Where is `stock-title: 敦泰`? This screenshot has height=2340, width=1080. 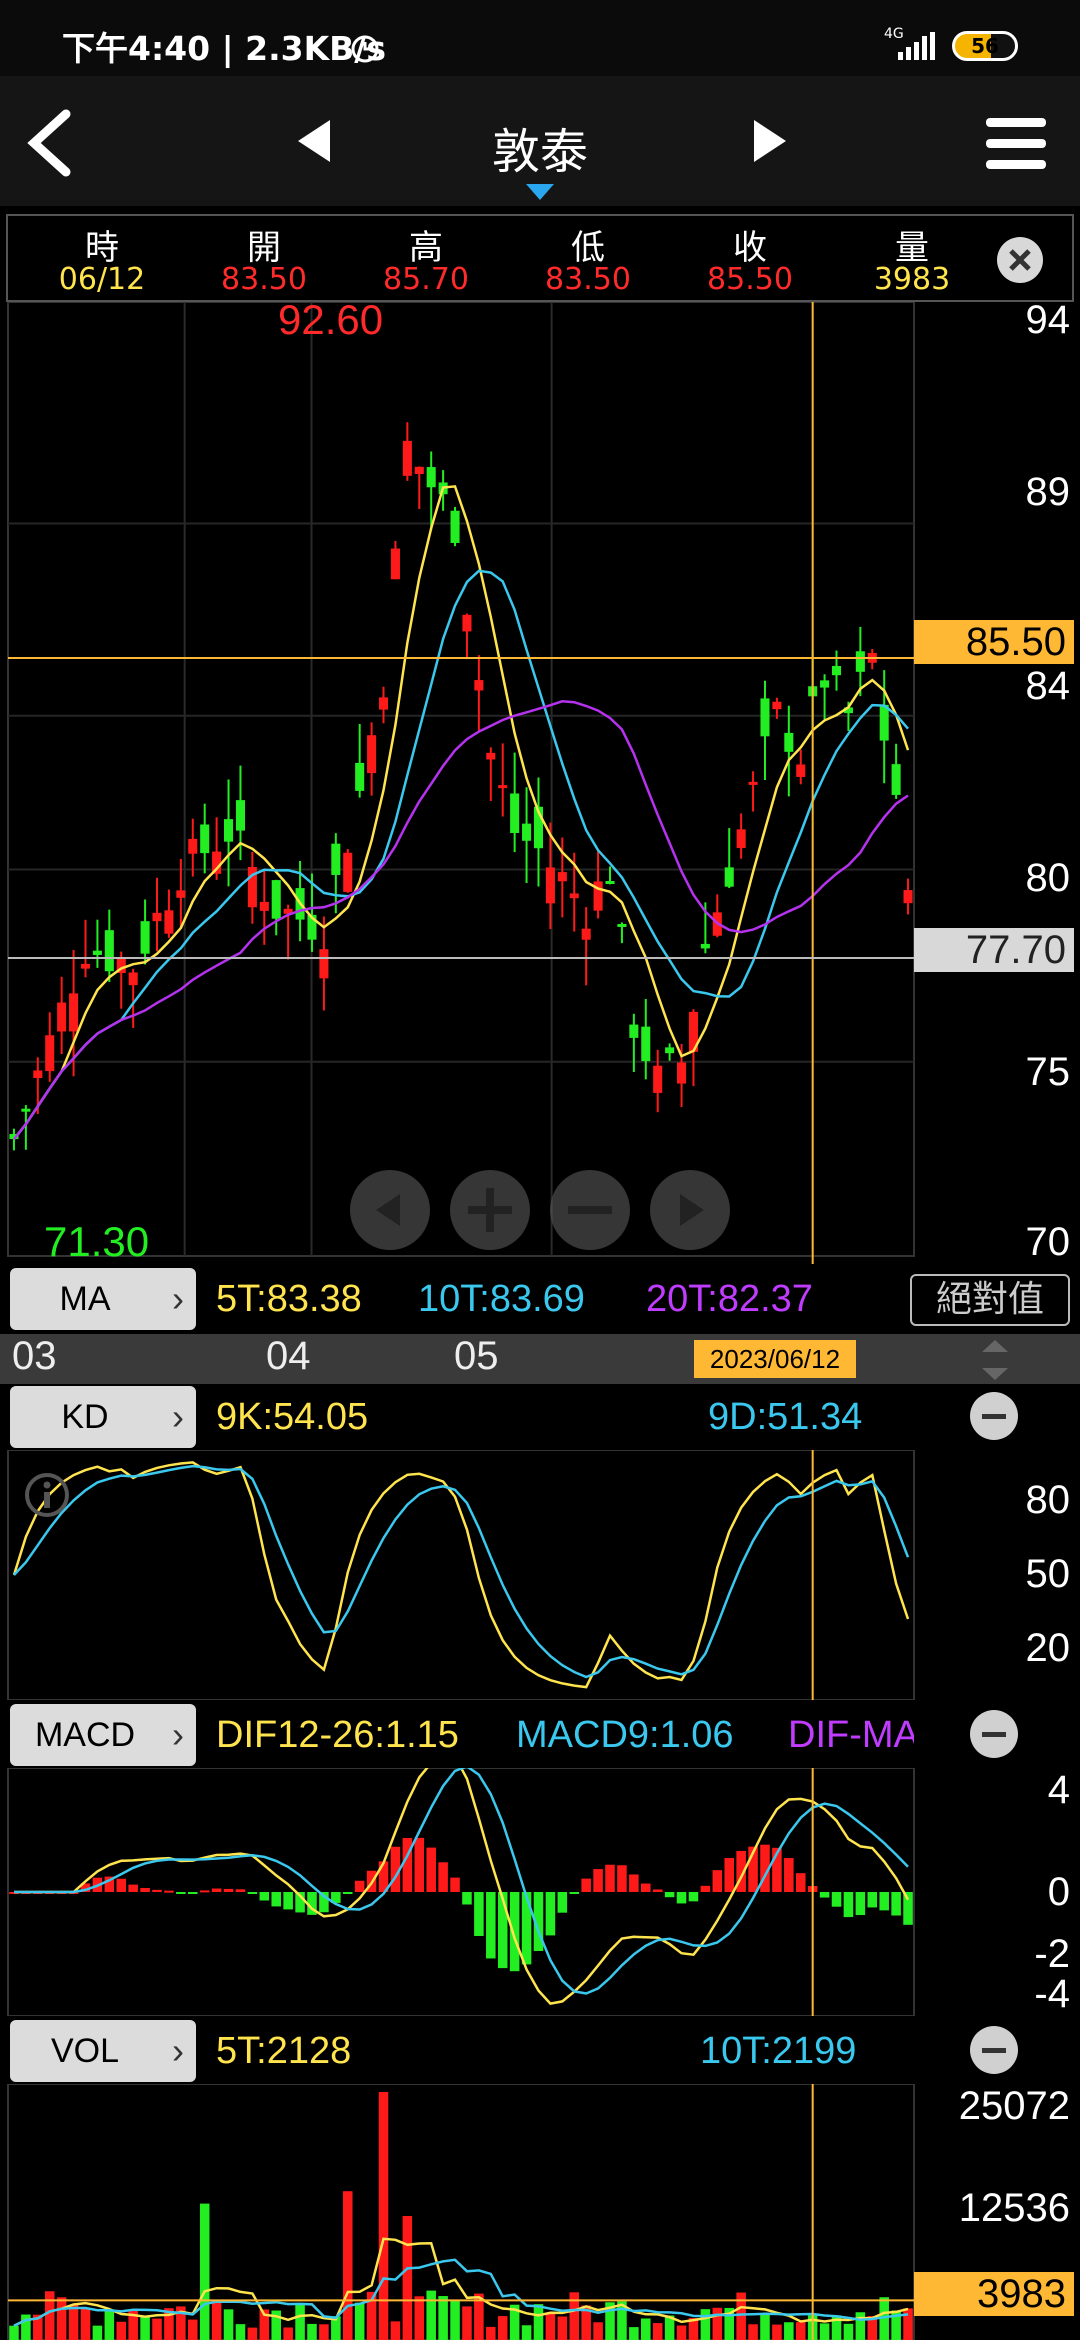 stock-title: 敦泰 is located at coordinates (540, 147).